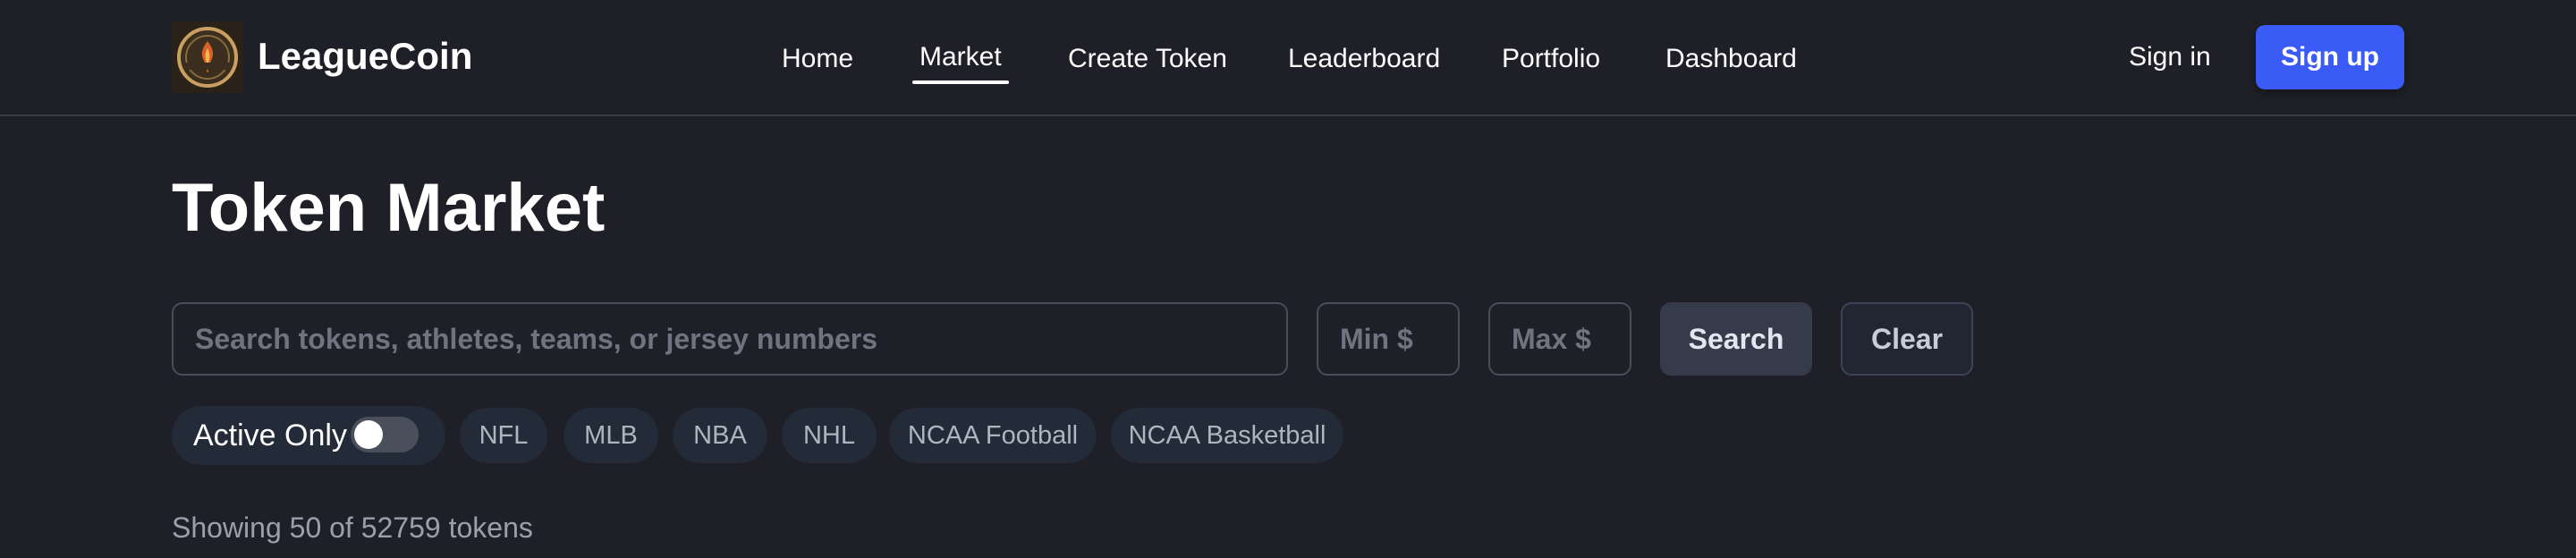 This screenshot has height=558, width=2576. What do you see at coordinates (207, 57) in the screenshot?
I see `coin-emblem-icon` at bounding box center [207, 57].